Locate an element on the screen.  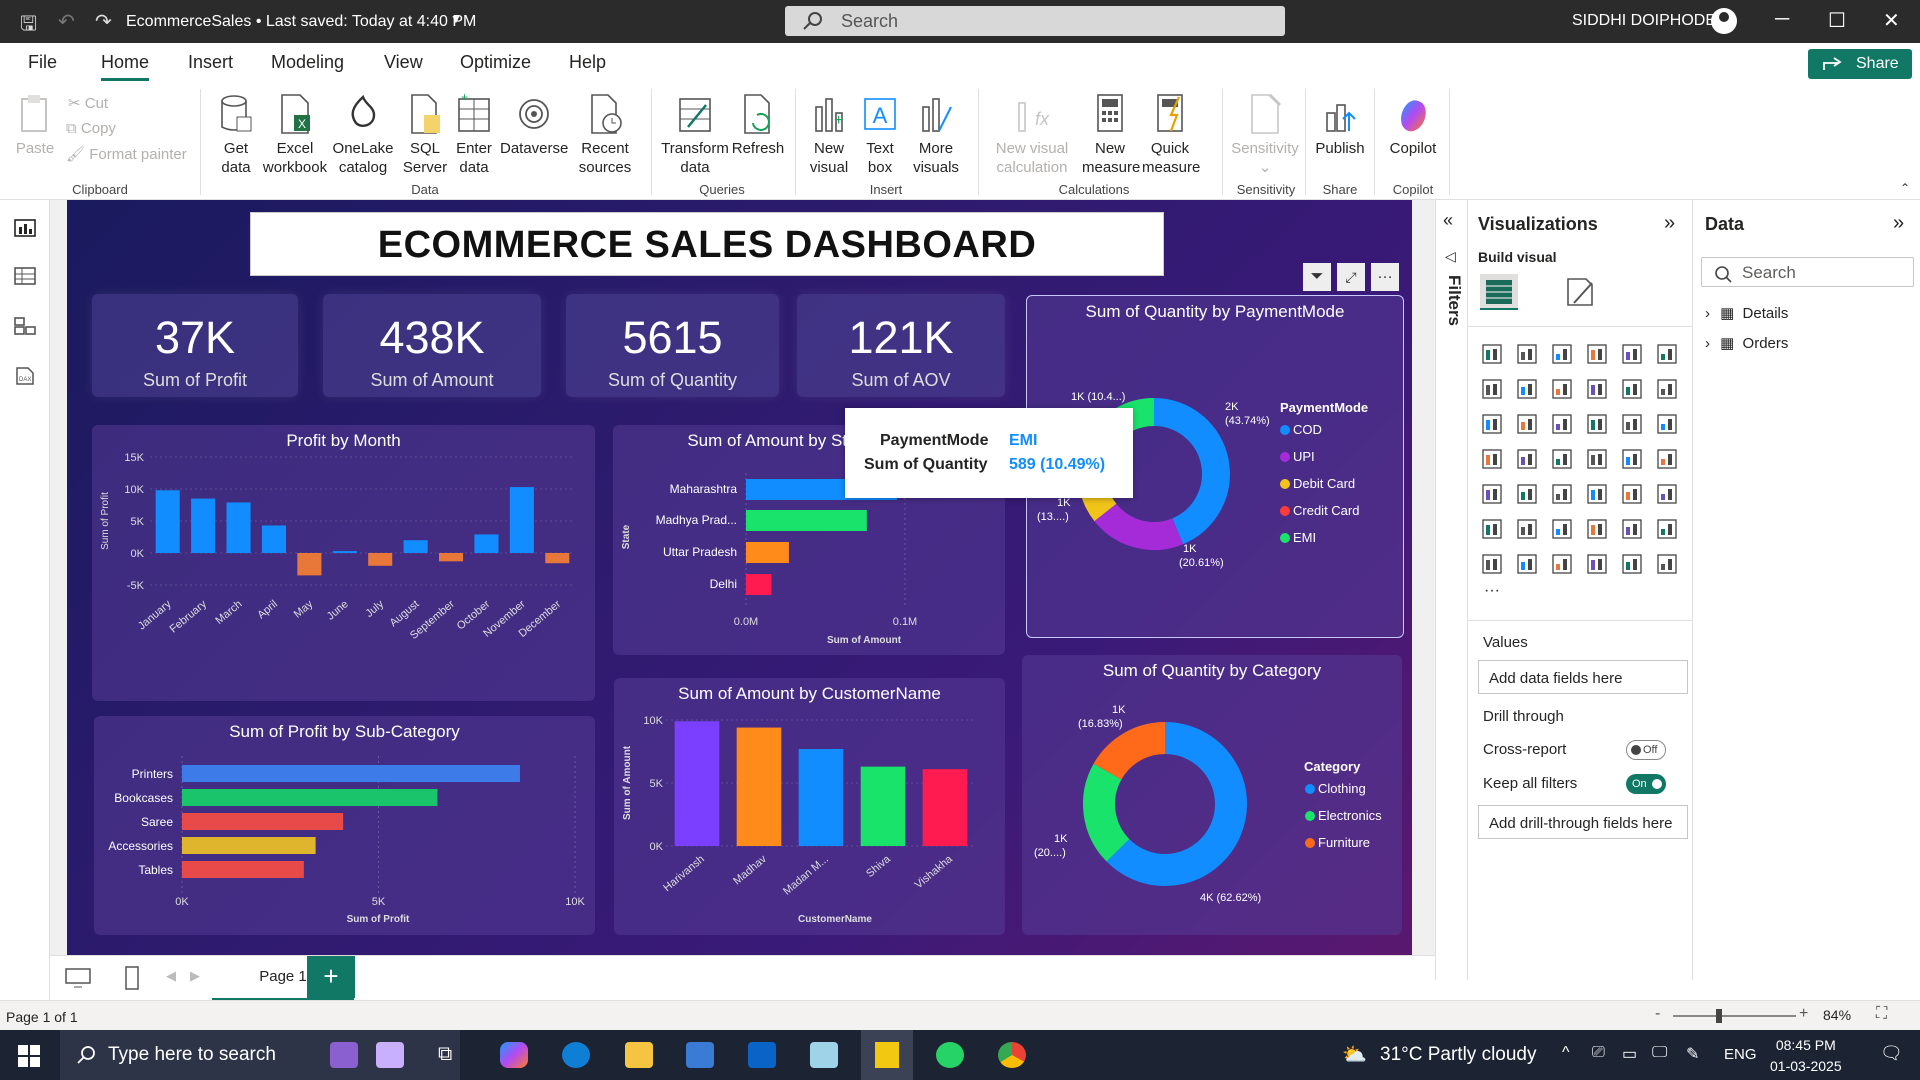
azure-map-visual-icon is located at coordinates (1597, 459).